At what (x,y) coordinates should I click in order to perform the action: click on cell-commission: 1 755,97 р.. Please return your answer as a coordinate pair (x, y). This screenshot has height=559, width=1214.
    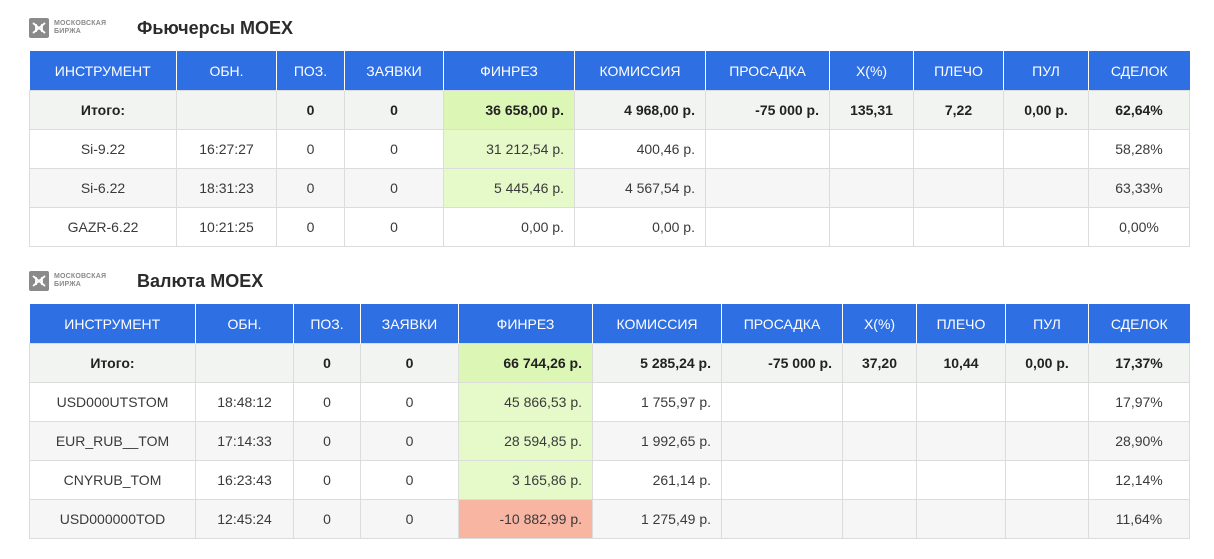
    Looking at the image, I should click on (657, 402).